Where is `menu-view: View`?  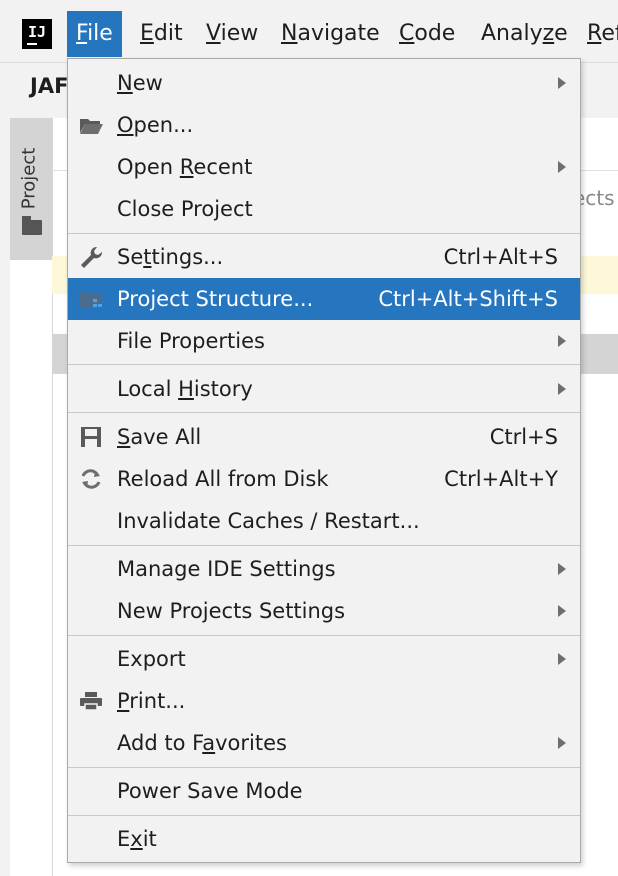
menu-view: View is located at coordinates (232, 34).